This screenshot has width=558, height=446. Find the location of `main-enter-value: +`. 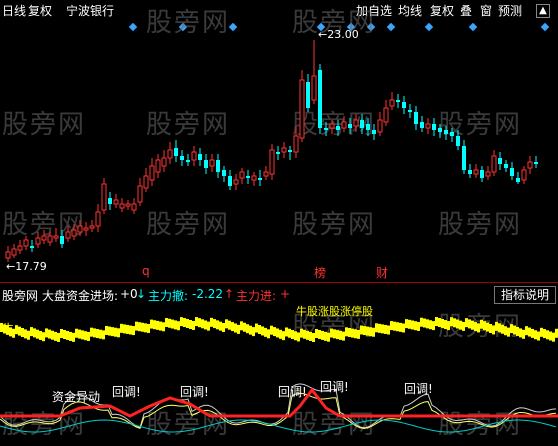

main-enter-value: + is located at coordinates (285, 294).